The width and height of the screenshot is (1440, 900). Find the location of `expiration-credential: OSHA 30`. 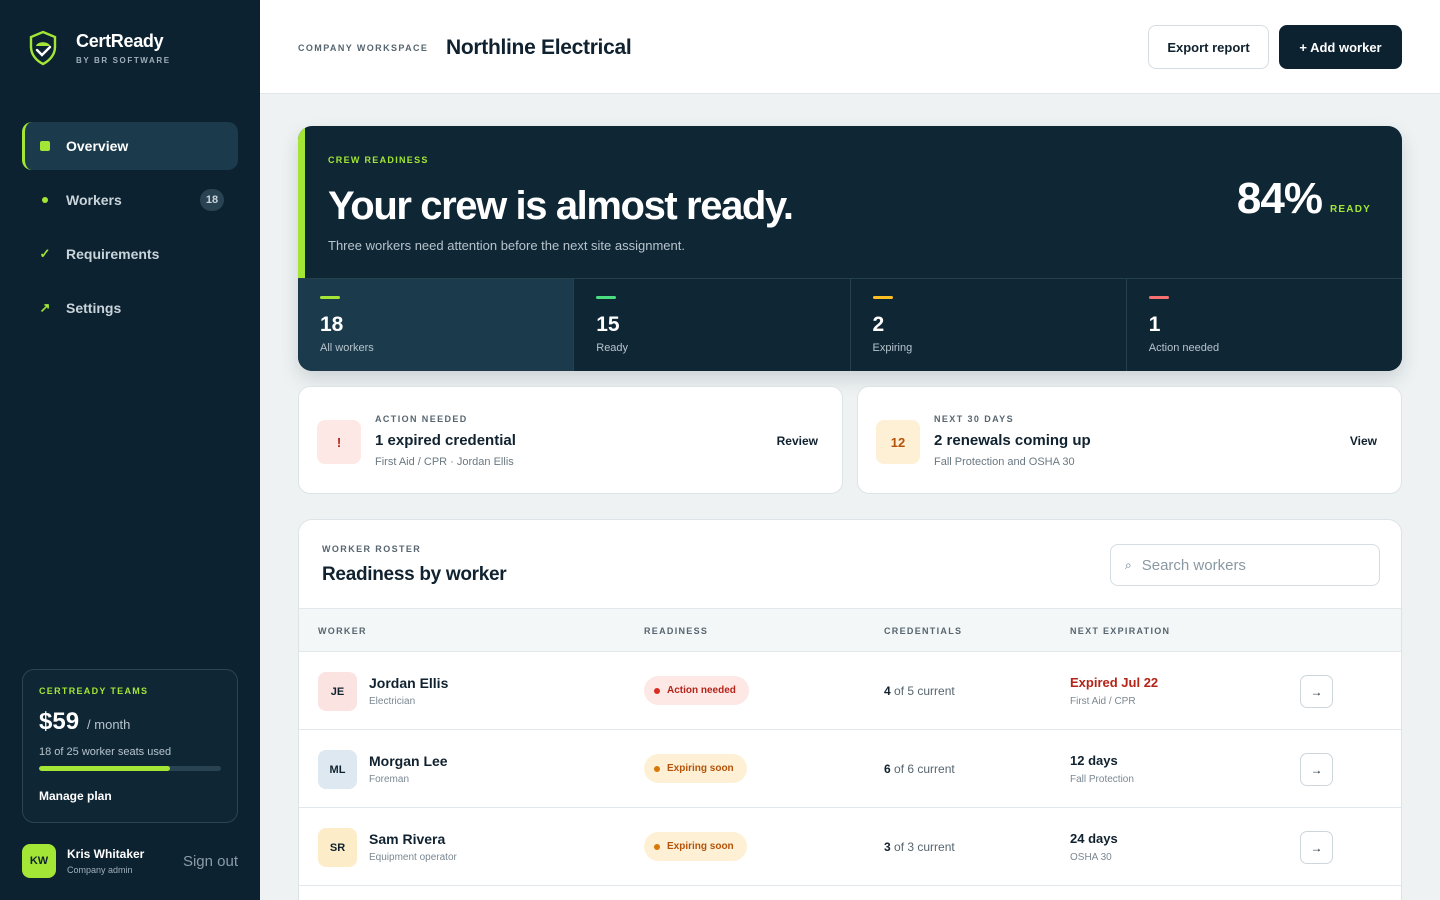

expiration-credential: OSHA 30 is located at coordinates (1091, 857).